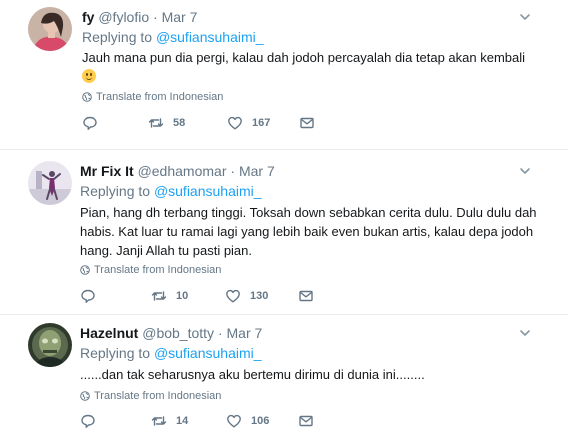 This screenshot has height=436, width=568. Describe the element at coordinates (261, 123) in the screenshot. I see `like-count: 167` at that location.